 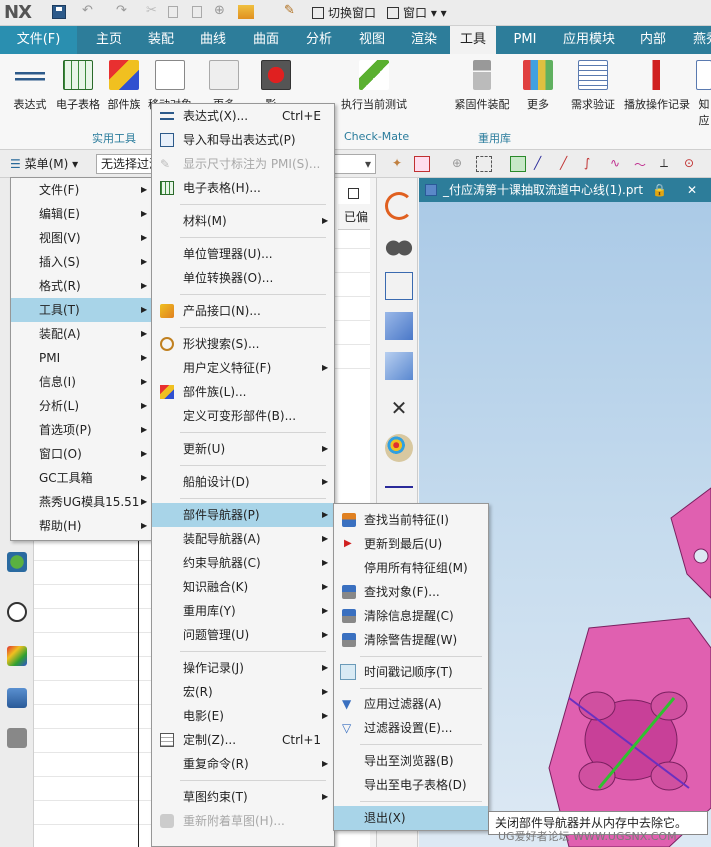 I want to click on tab-render: 渲染, so click(x=424, y=40).